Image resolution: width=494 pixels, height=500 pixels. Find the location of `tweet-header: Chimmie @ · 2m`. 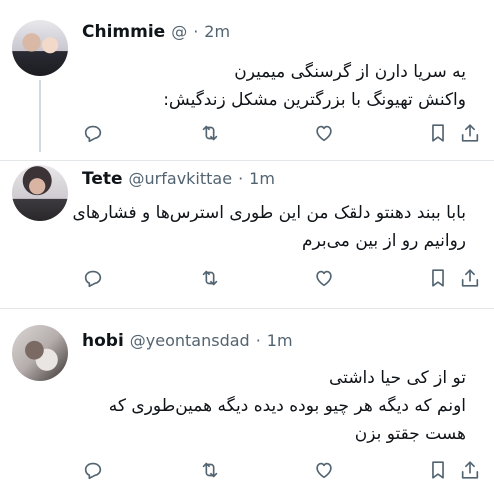

tweet-header: Chimmie @ · 2m is located at coordinates (156, 32).